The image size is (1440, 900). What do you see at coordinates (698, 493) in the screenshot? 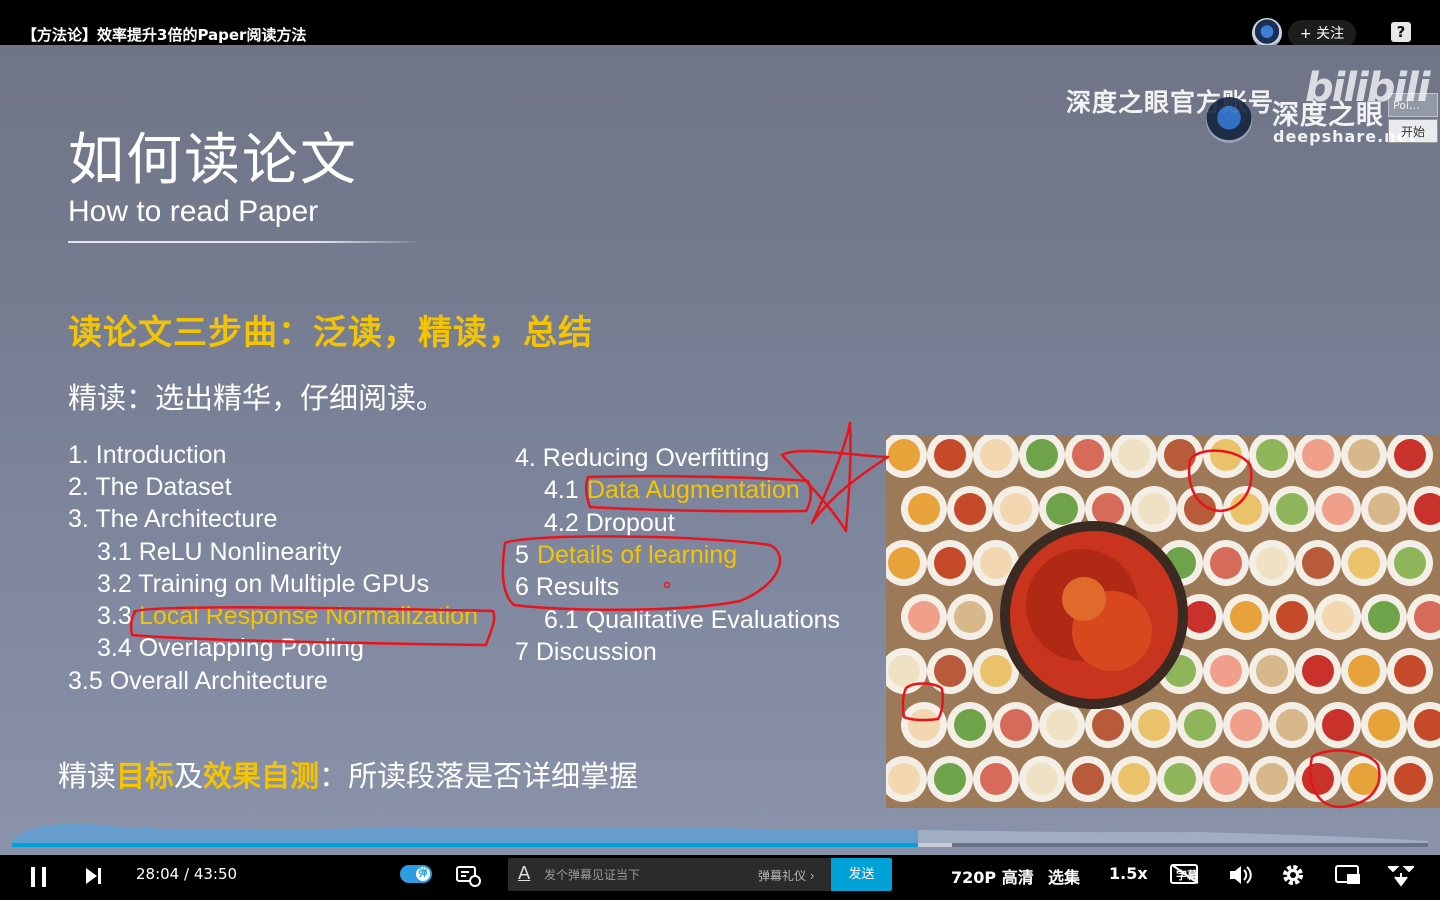
I see `annotation-box-data-aug` at bounding box center [698, 493].